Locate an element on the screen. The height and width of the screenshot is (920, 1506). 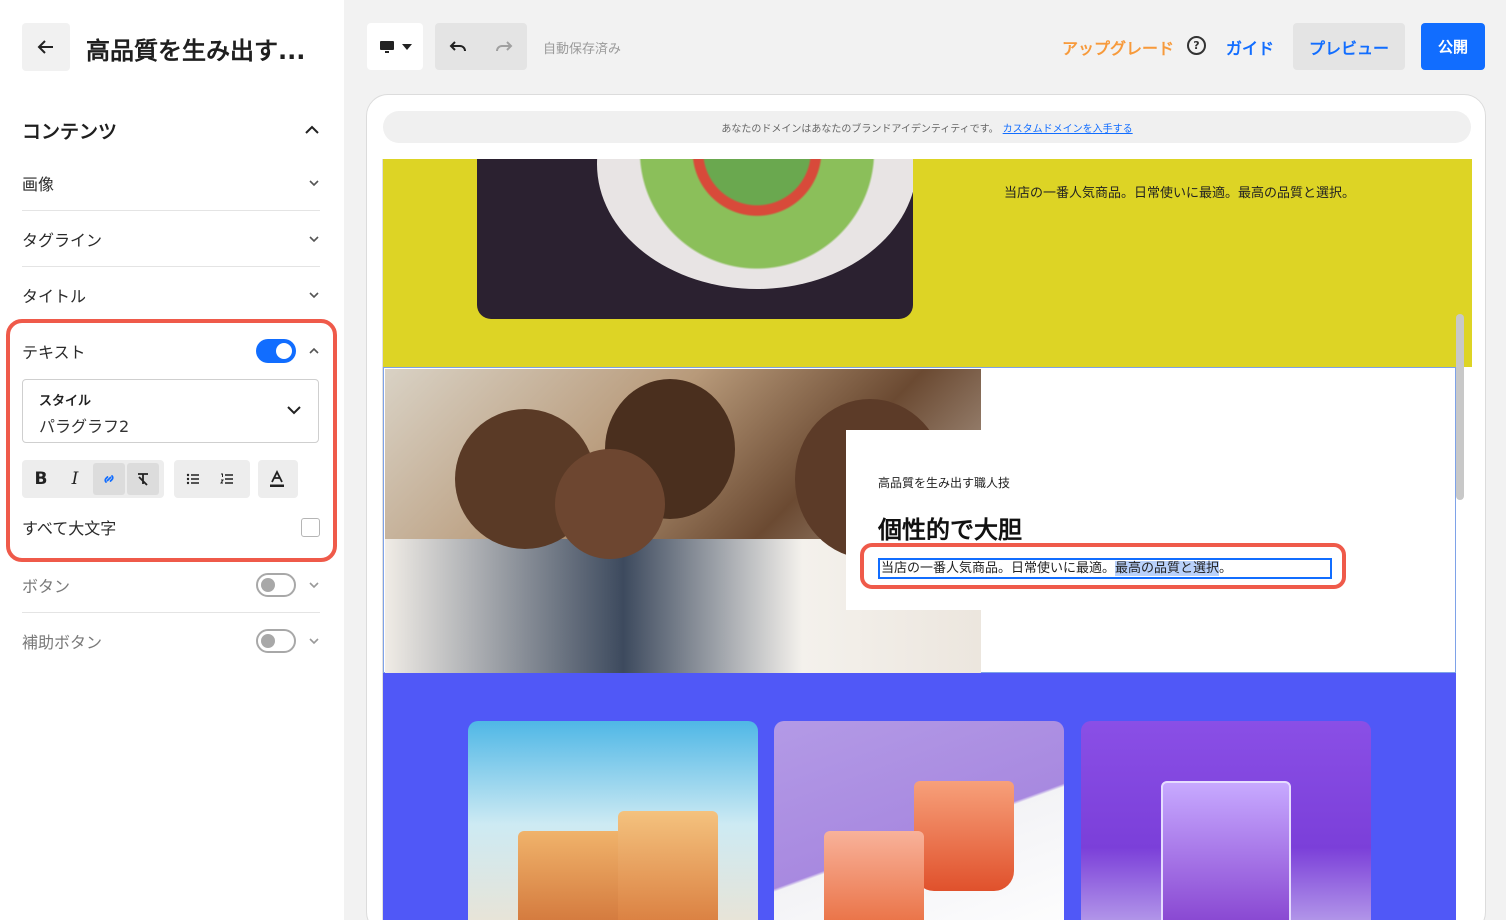
accordion-button-label: ボタン is located at coordinates (46, 586).